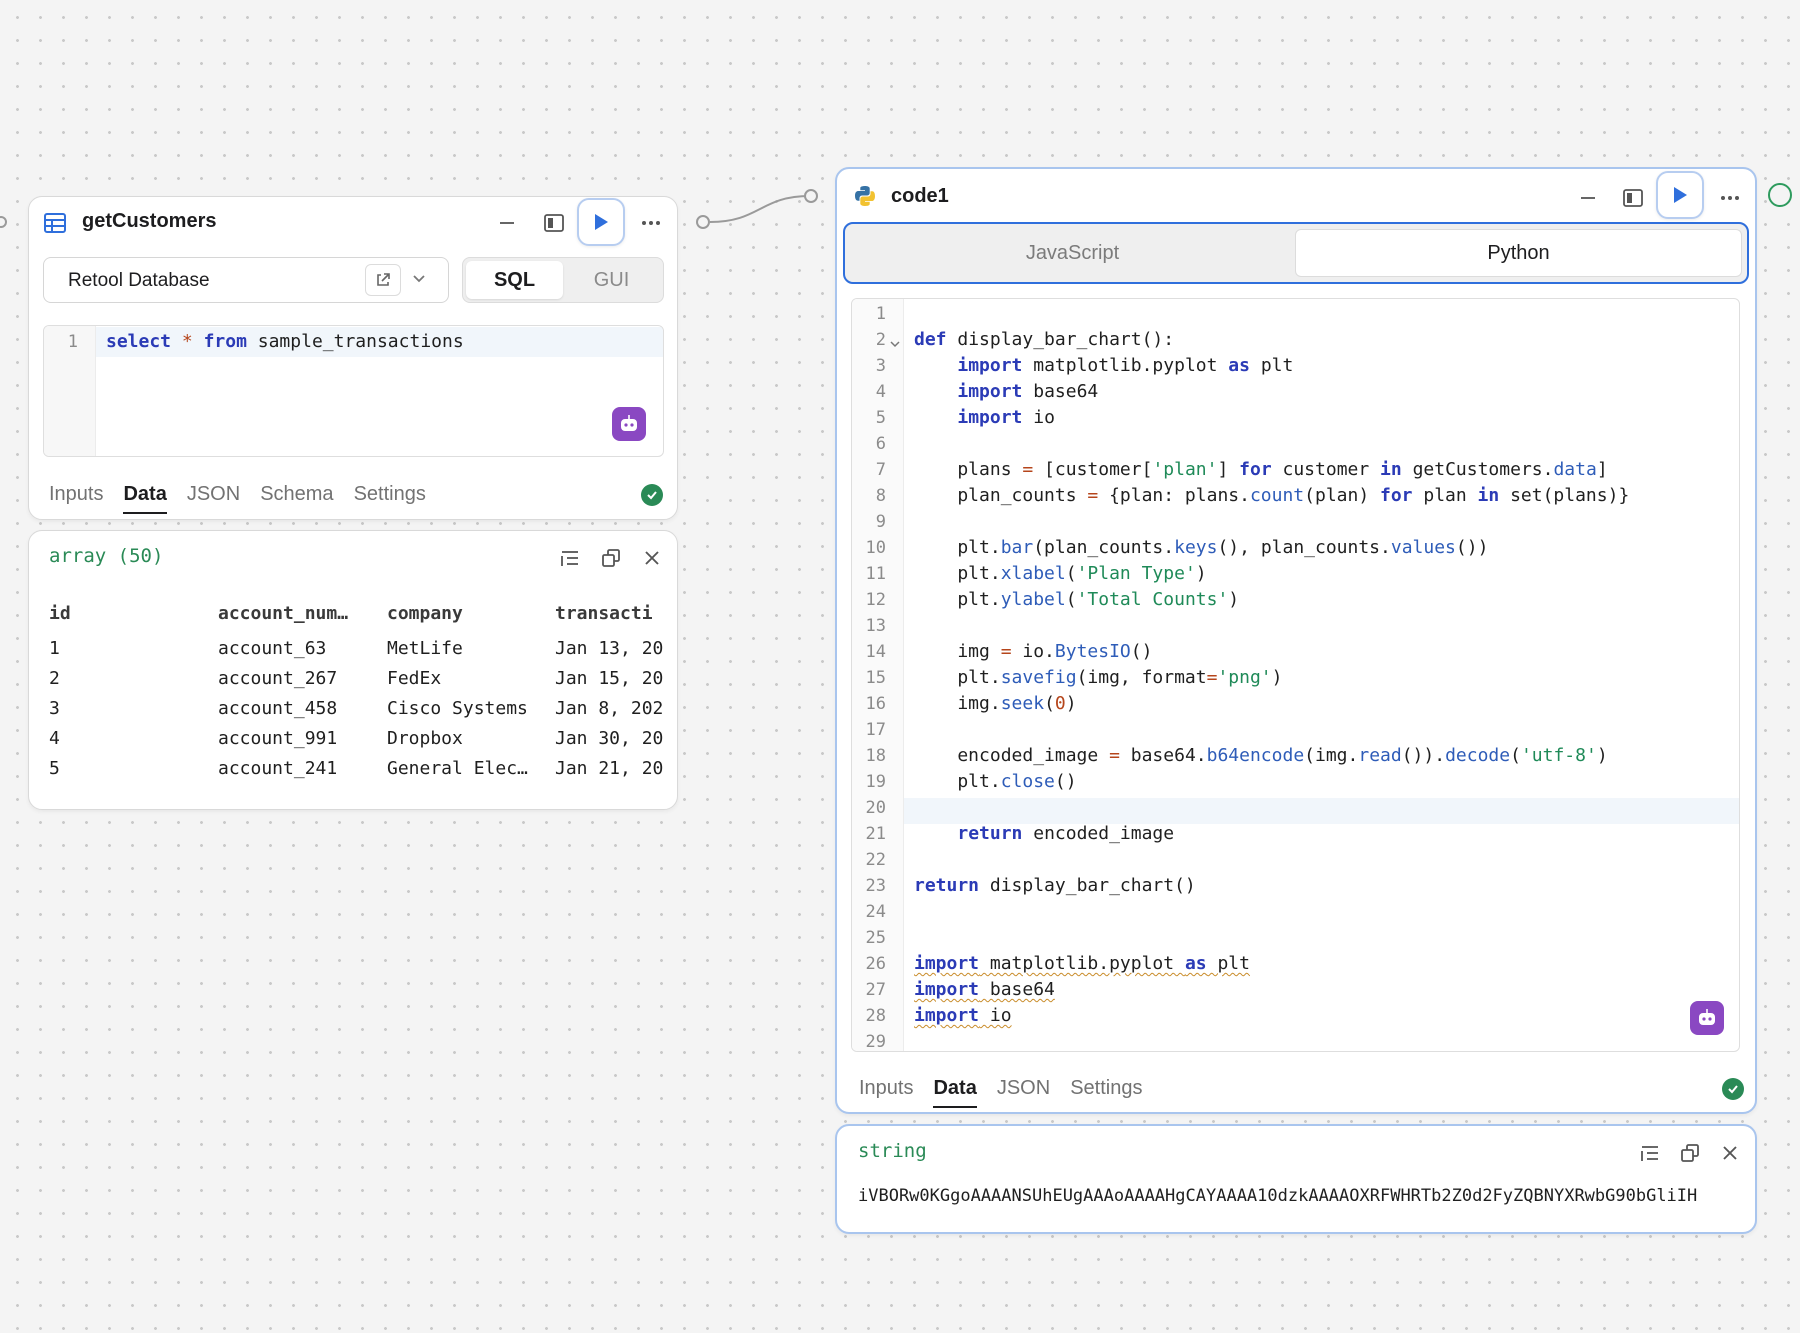  Describe the element at coordinates (285, 341) in the screenshot. I see `sql-code-line: select * from sample_transactions` at that location.